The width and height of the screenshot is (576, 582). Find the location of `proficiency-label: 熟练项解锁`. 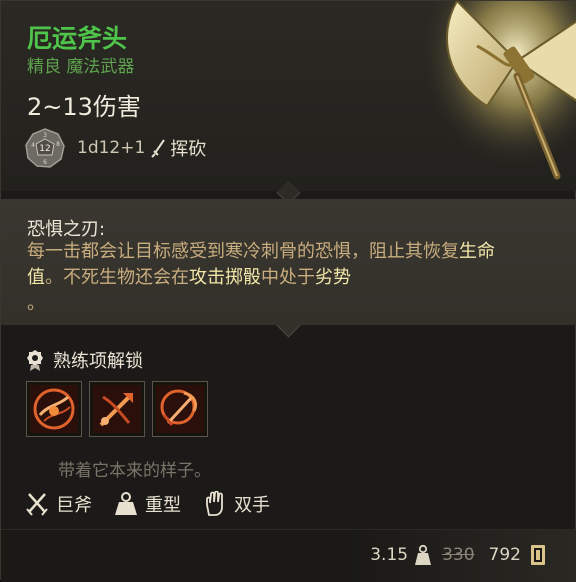

proficiency-label: 熟练项解锁 is located at coordinates (98, 361).